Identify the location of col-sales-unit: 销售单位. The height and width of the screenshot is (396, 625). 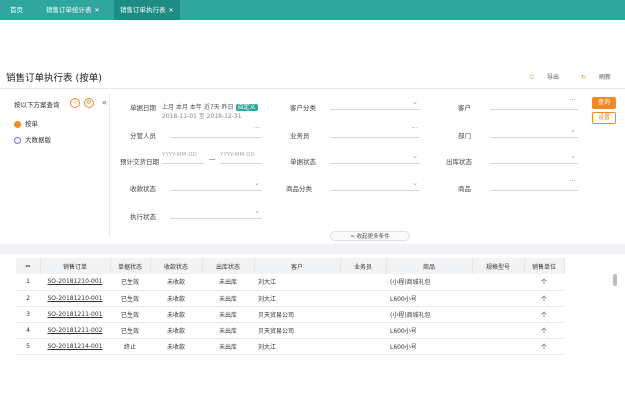
(544, 266).